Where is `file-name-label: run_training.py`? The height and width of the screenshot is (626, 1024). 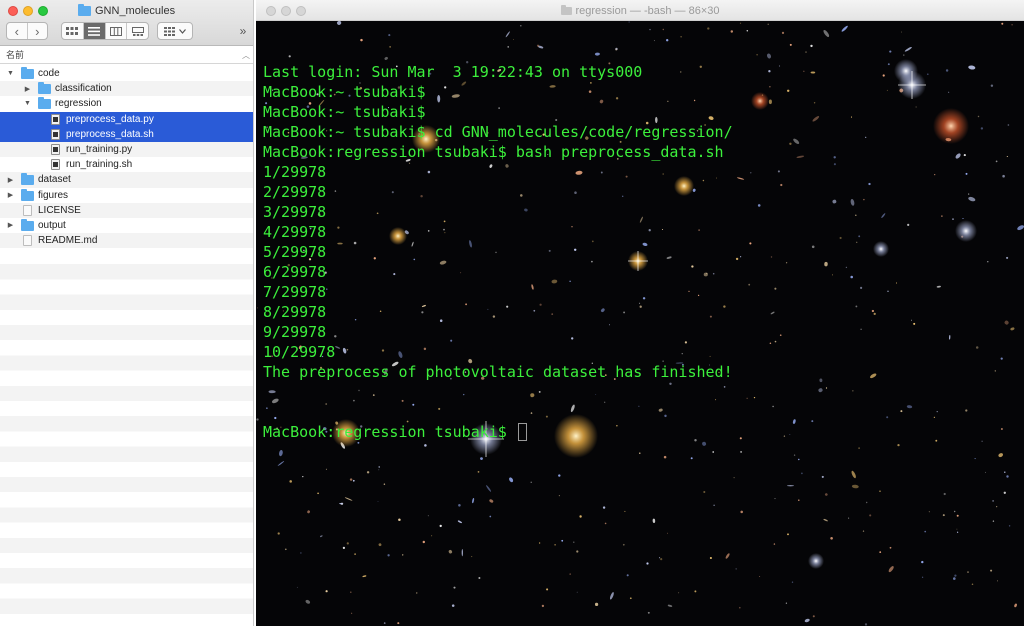 file-name-label: run_training.py is located at coordinates (99, 150).